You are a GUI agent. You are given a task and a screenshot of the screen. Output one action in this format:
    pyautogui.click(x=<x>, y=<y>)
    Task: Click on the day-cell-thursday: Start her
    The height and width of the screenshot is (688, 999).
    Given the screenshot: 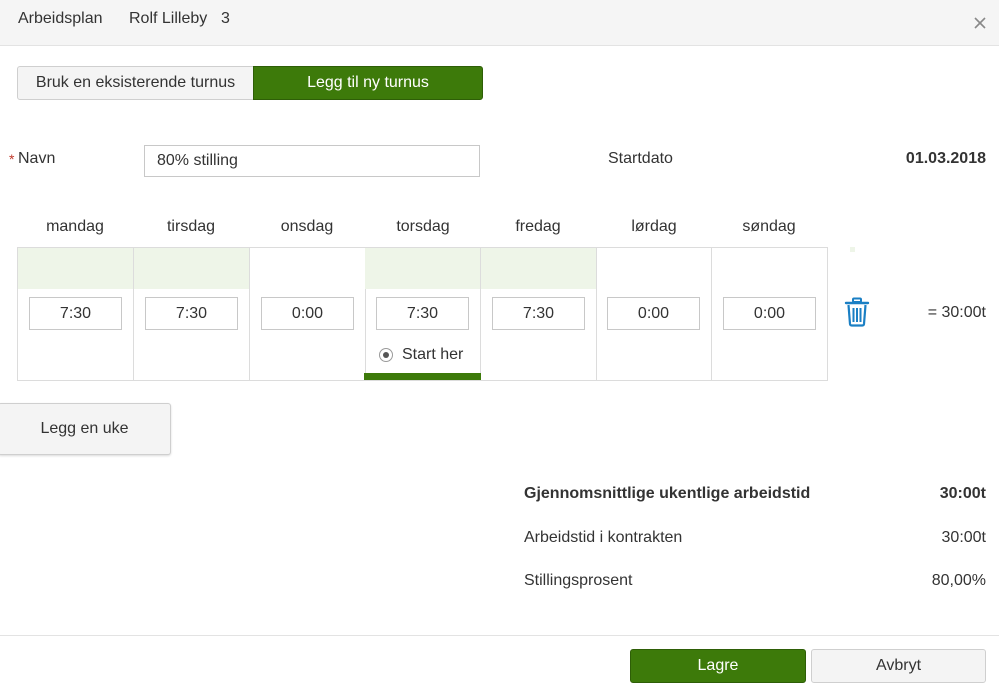 What is the action you would take?
    pyautogui.click(x=422, y=314)
    